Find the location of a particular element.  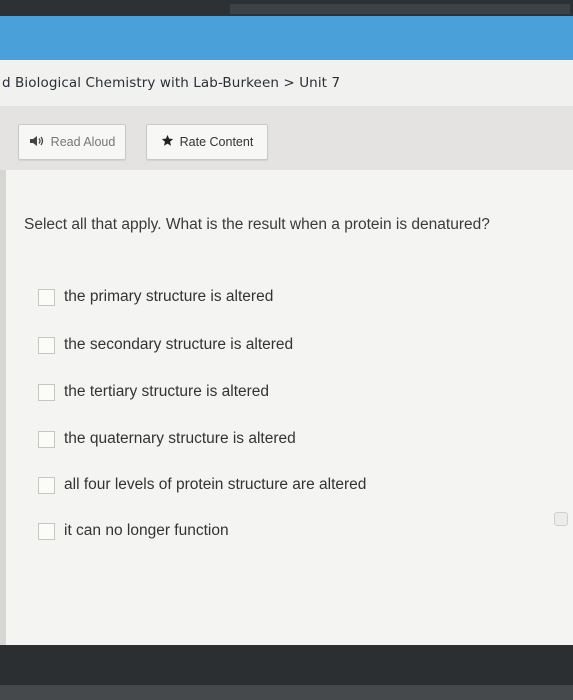

option-label: it can no longer function is located at coordinates (146, 530).